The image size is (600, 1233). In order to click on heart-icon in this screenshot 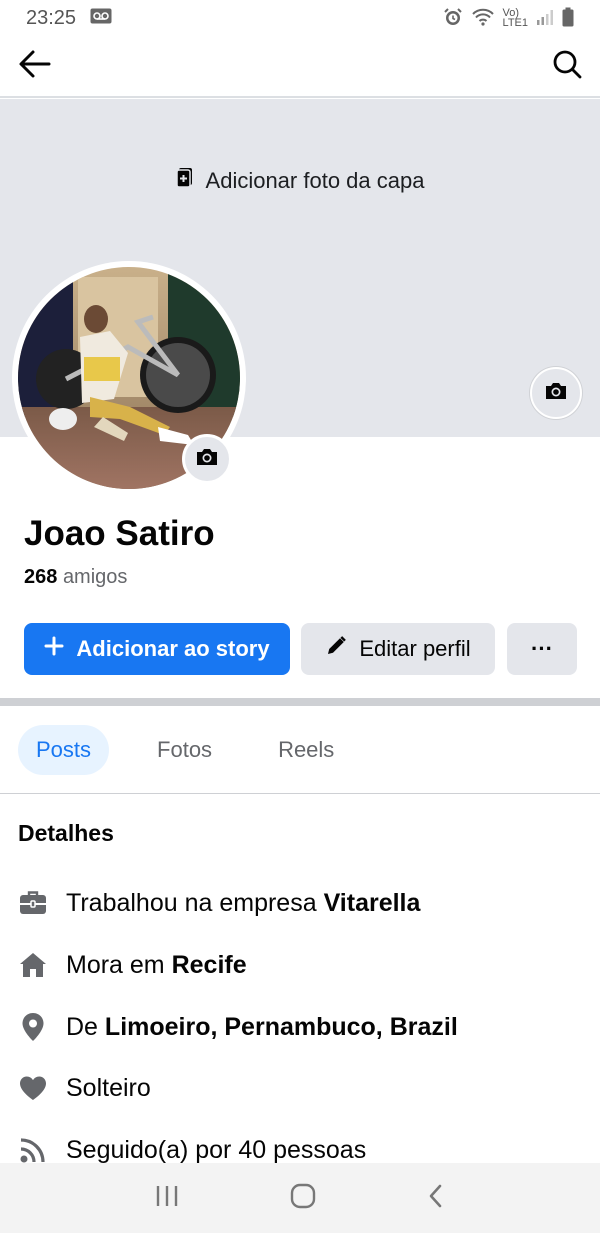, I will do `click(33, 1088)`.